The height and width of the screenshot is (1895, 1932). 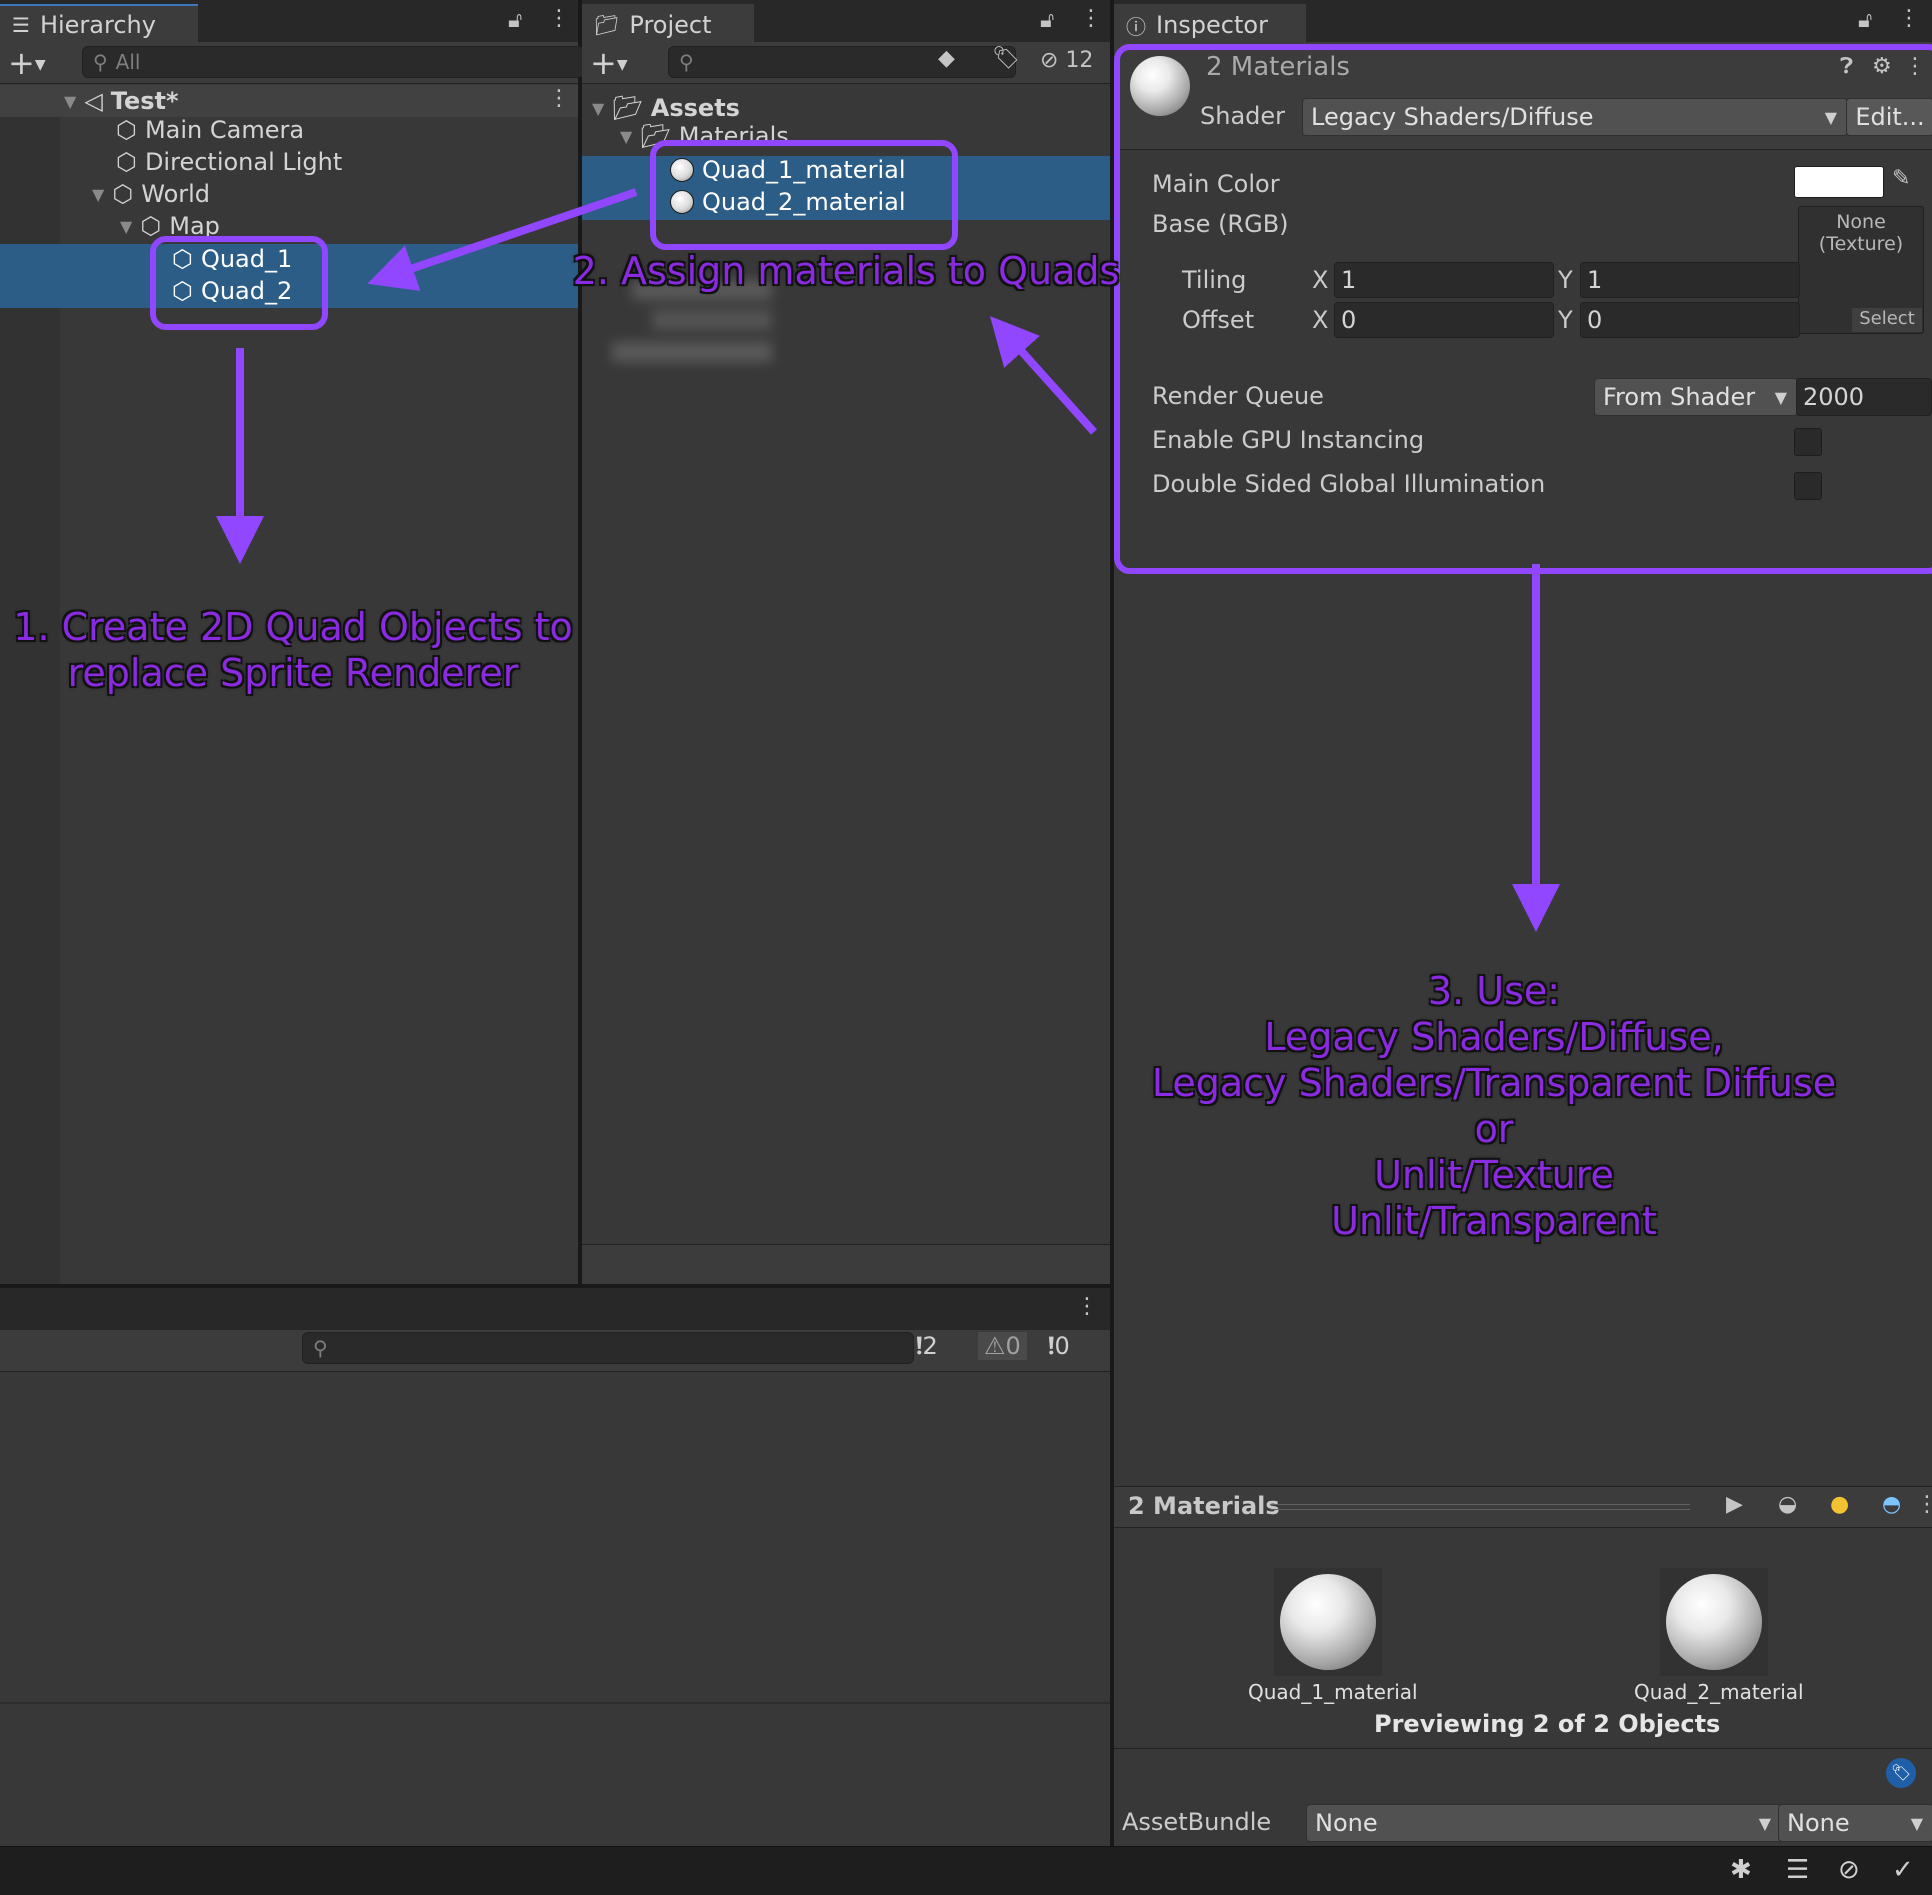 I want to click on annotation-step3-line: Legacy Shaders/Transparent Diffuse, so click(x=1494, y=1083).